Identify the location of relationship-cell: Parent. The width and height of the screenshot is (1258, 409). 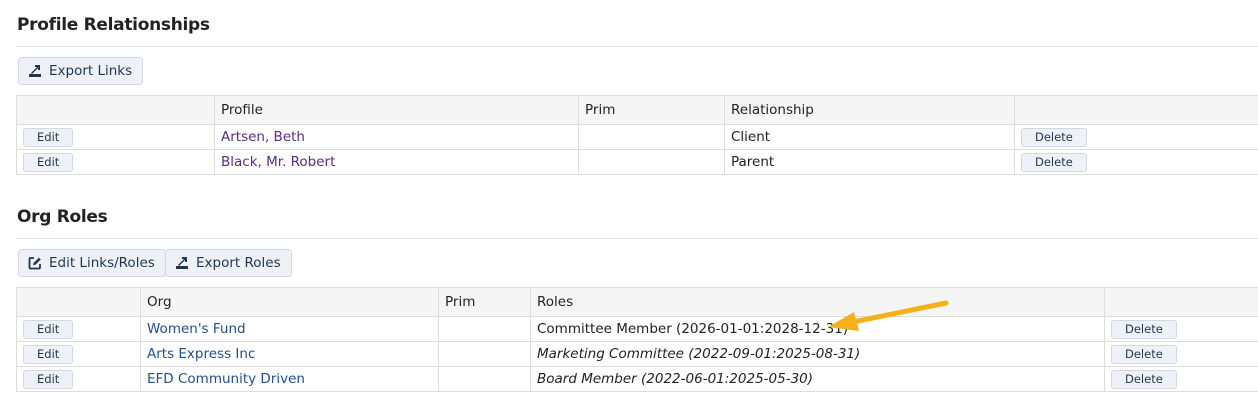
(869, 162).